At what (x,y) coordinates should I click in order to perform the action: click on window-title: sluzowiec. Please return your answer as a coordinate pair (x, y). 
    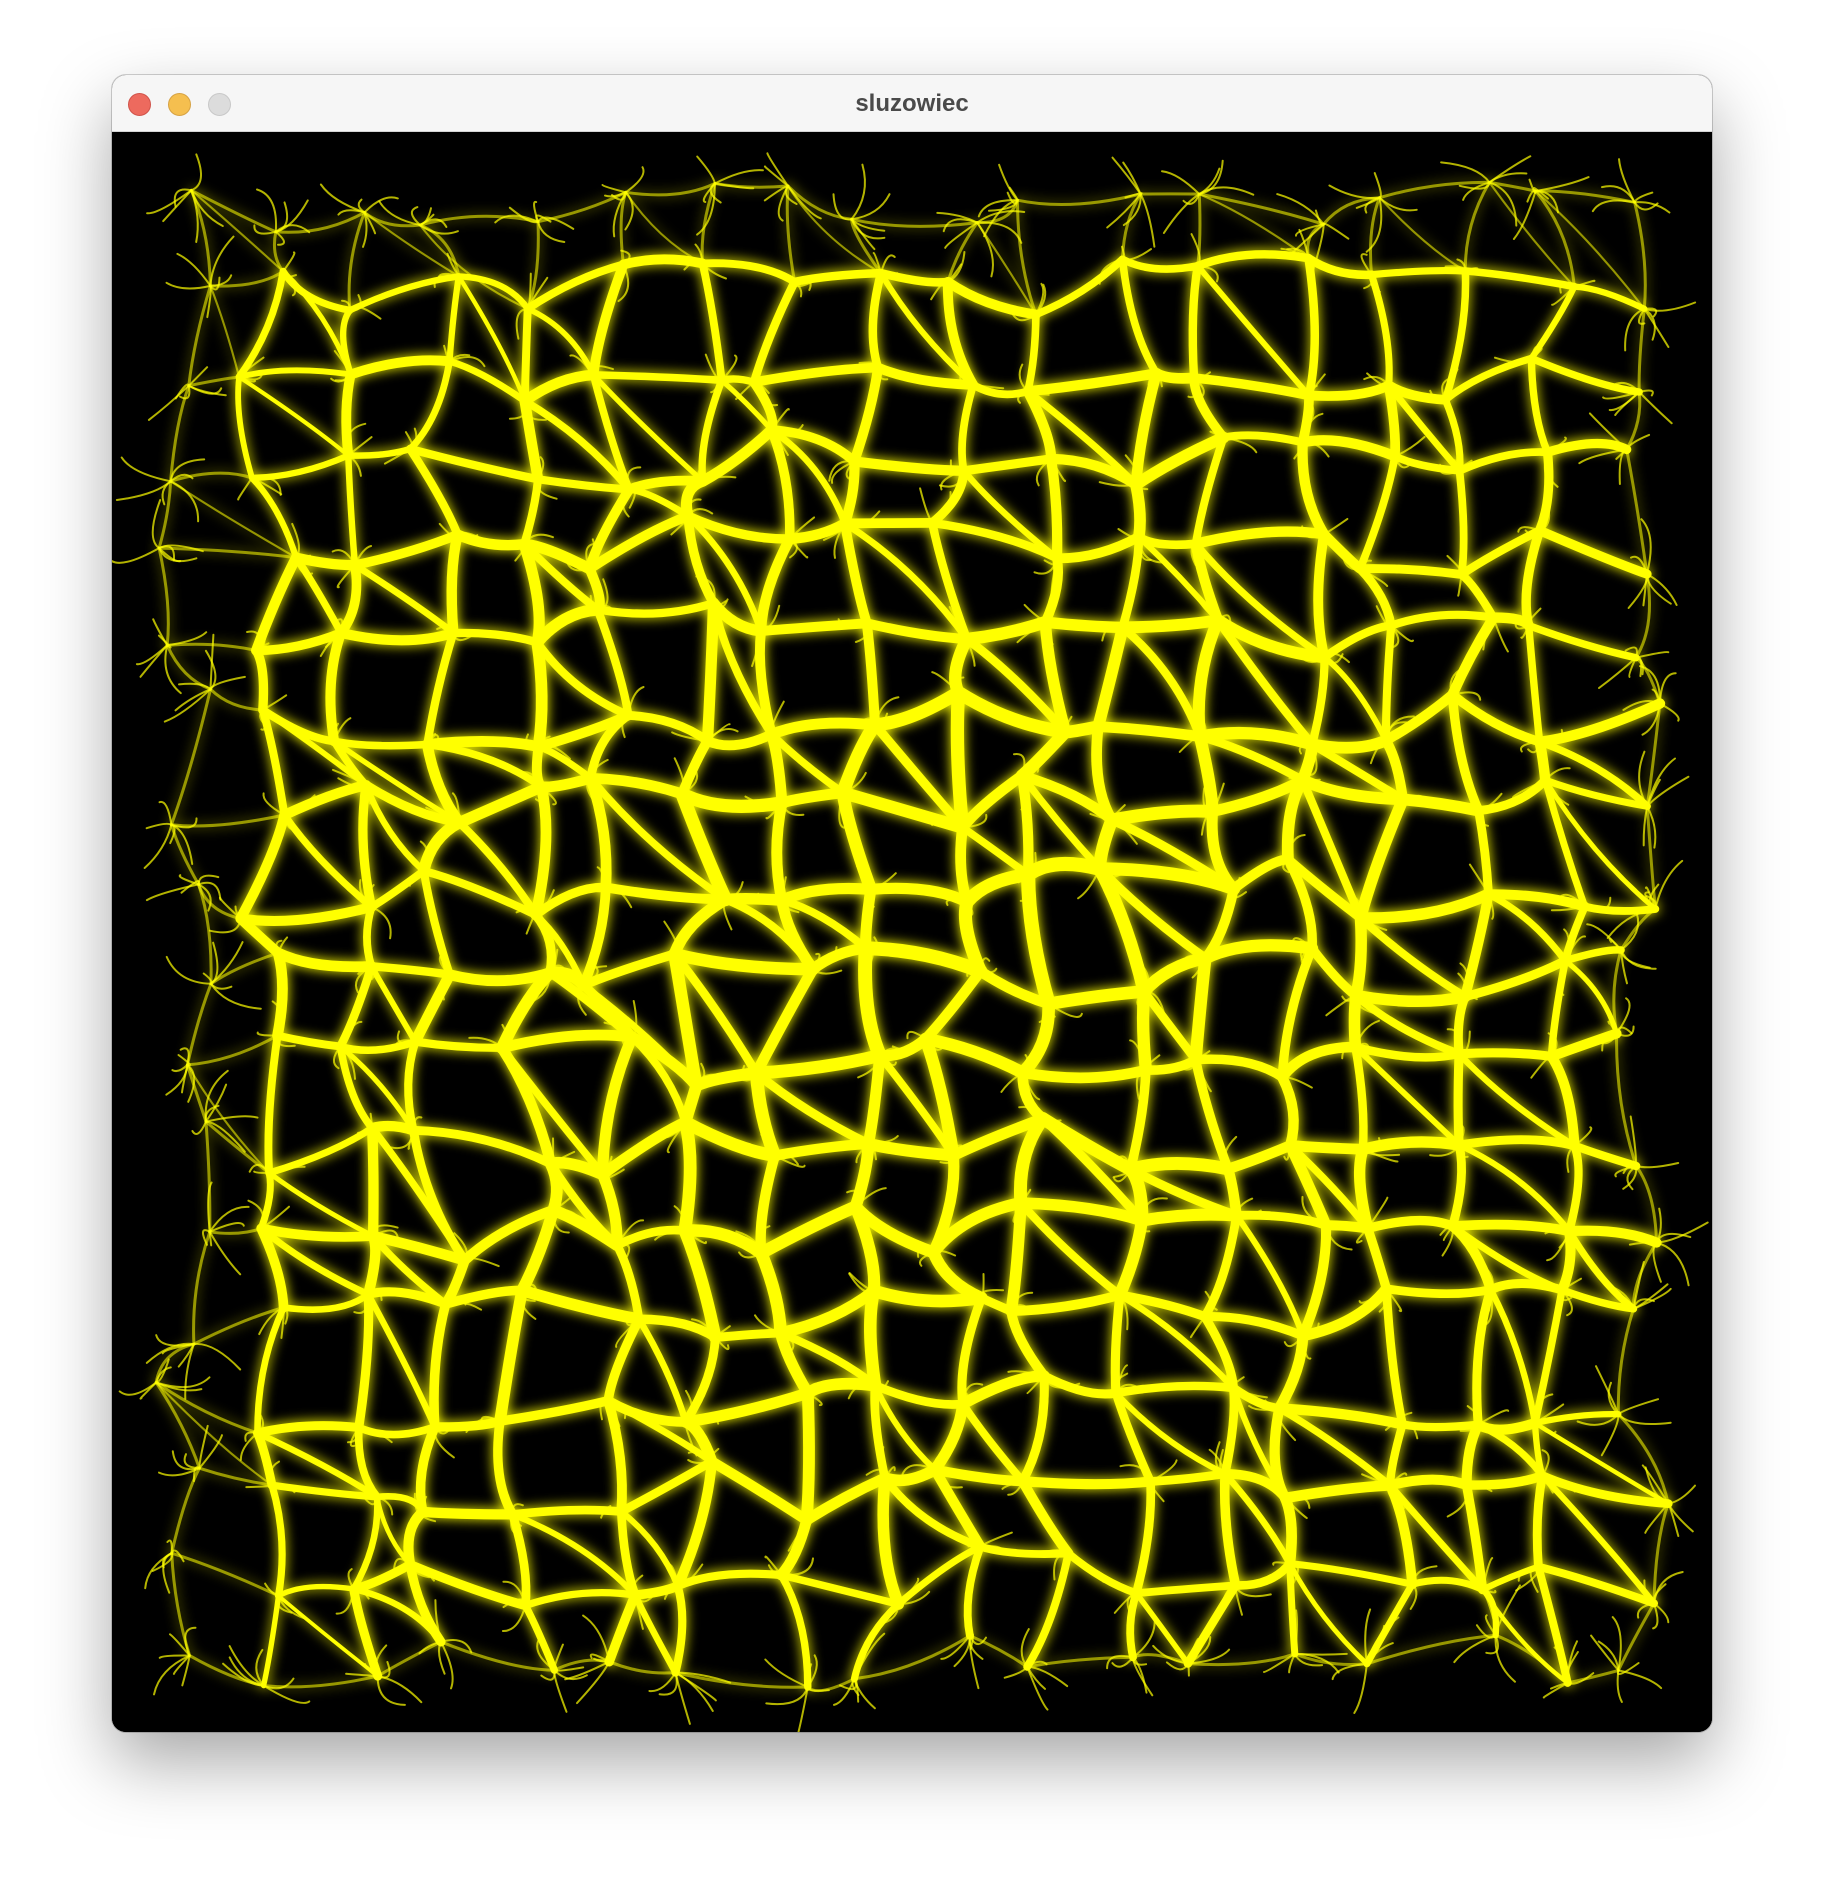
    Looking at the image, I should click on (912, 103).